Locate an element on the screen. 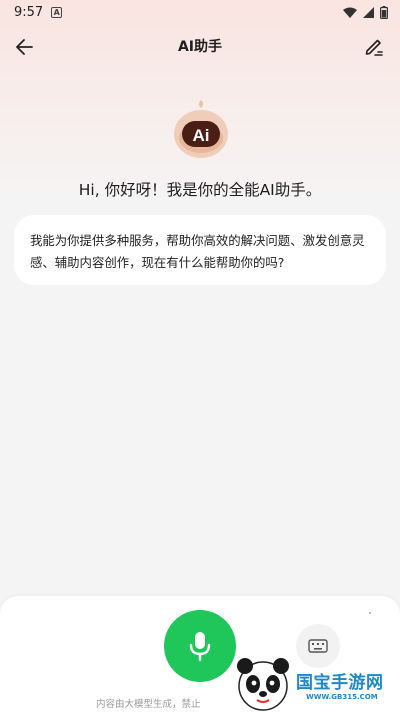 The image size is (400, 712). message-line-2: 感、辅助内容创作，现在有什么能帮助你的吗? is located at coordinates (157, 262).